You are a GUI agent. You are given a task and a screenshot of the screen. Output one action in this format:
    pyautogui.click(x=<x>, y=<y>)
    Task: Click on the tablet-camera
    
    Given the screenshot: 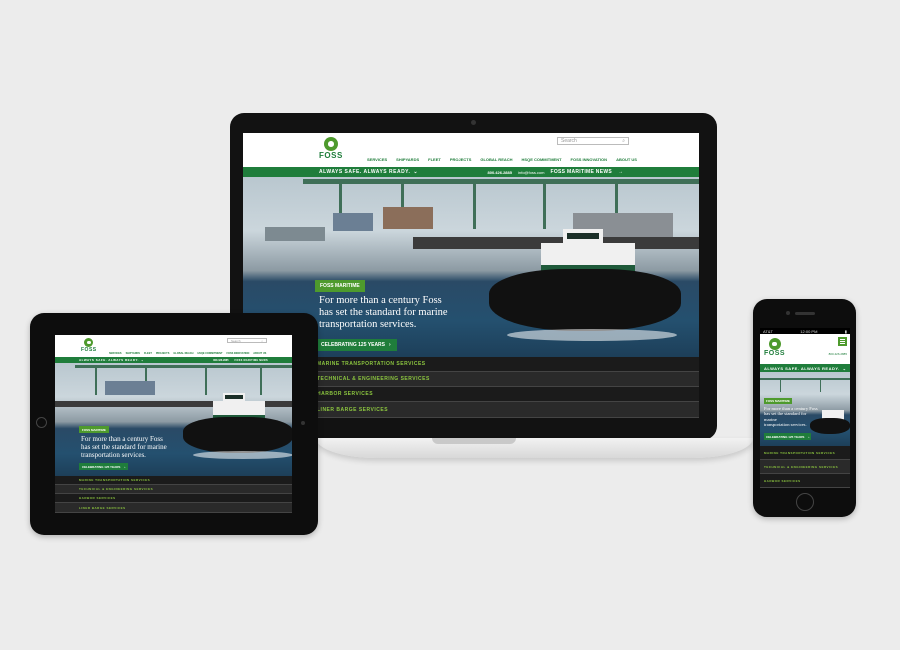 What is the action you would take?
    pyautogui.click(x=303, y=423)
    